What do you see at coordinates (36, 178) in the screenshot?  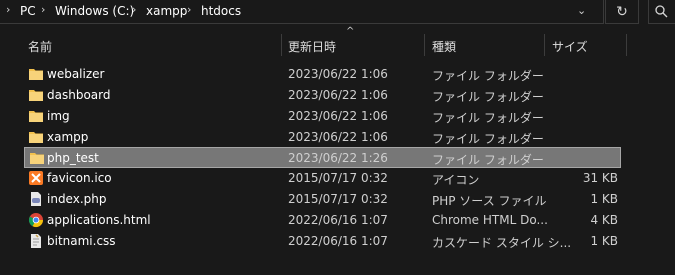 I see `xampp-icon` at bounding box center [36, 178].